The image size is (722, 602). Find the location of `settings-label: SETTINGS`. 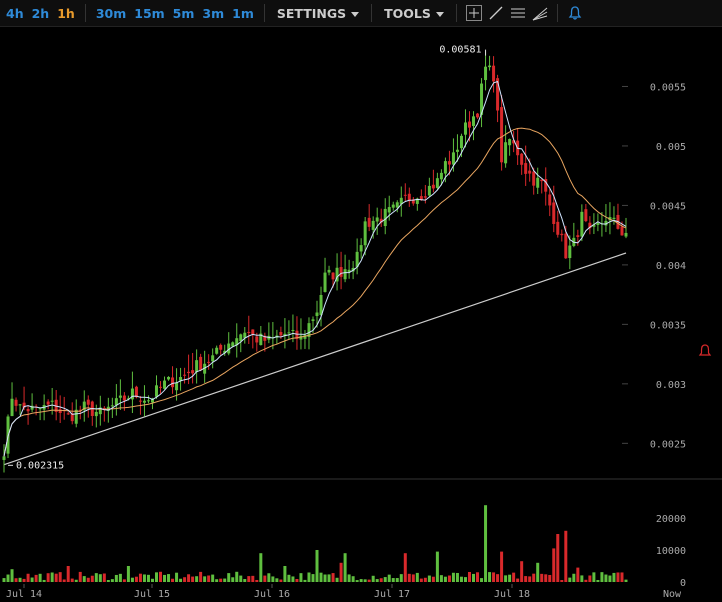

settings-label: SETTINGS is located at coordinates (311, 13).